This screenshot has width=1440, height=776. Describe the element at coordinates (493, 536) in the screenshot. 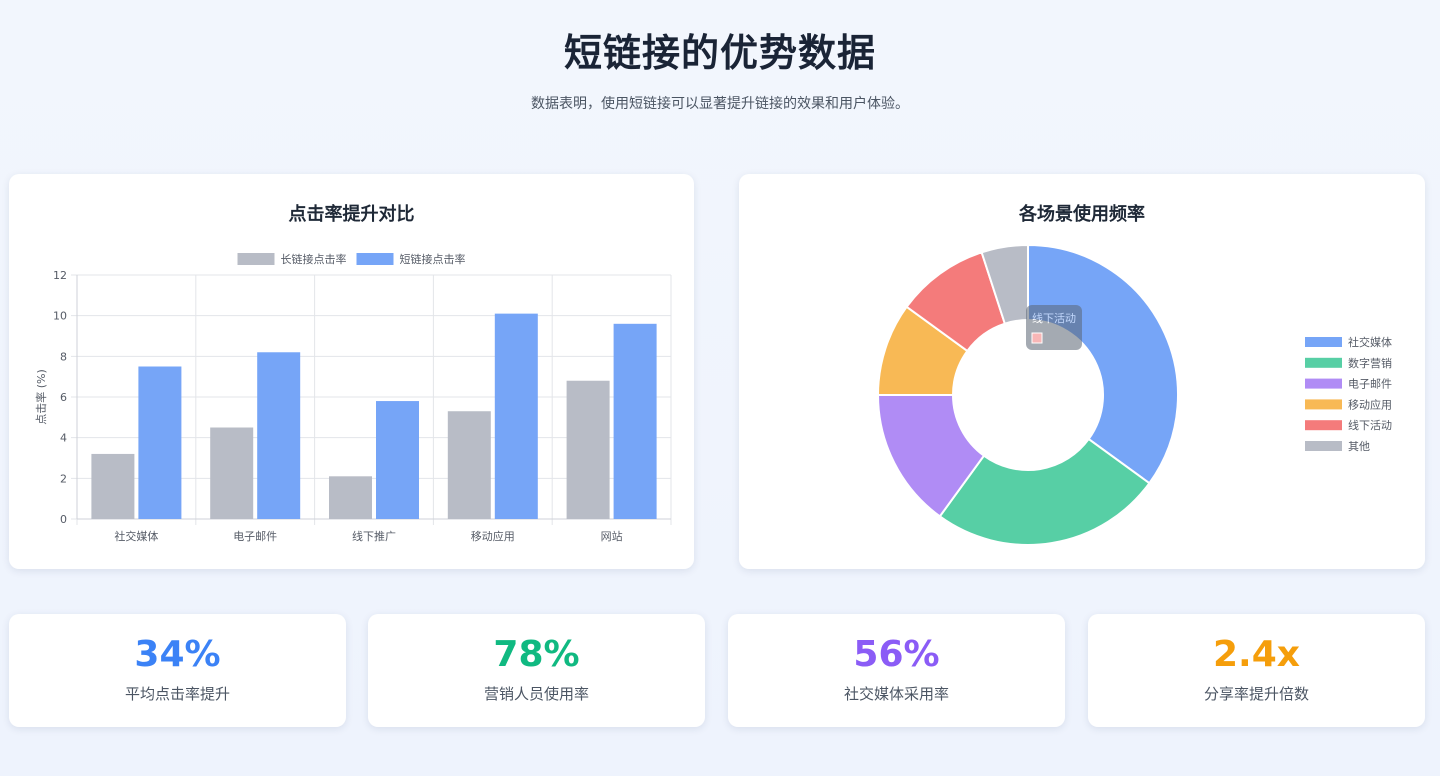

I see `x-tick-label: 移动应用` at that location.